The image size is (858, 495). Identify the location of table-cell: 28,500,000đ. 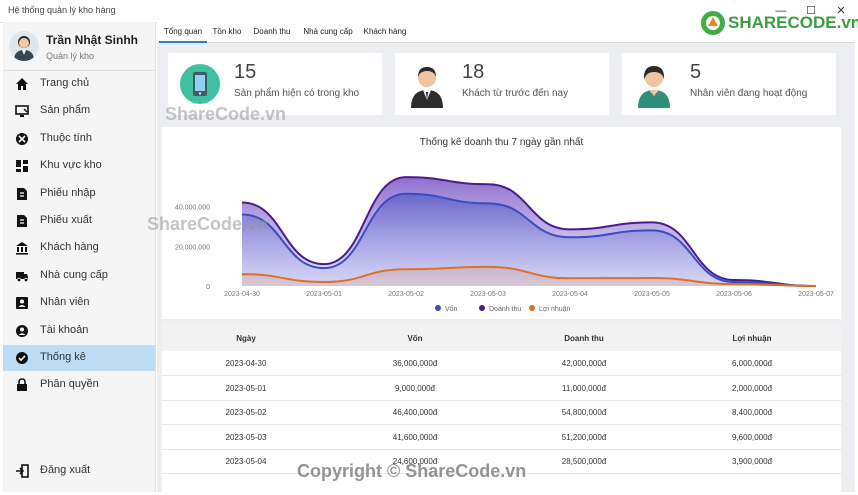
(584, 461).